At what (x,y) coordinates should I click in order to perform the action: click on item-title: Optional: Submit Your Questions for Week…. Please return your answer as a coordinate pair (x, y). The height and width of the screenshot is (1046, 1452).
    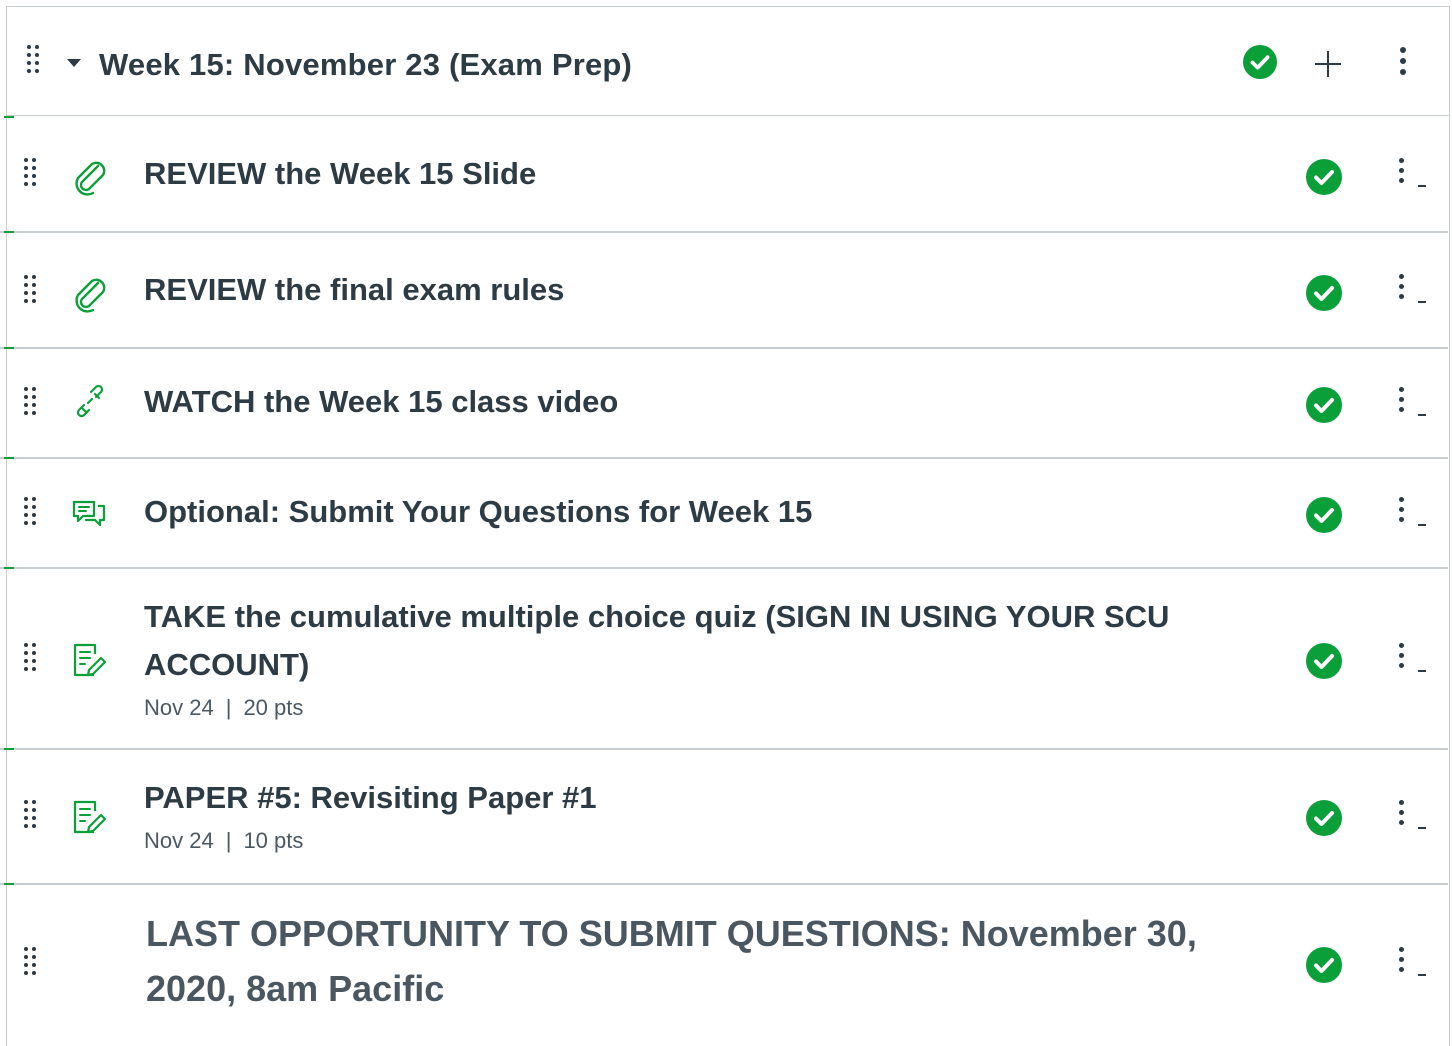
    Looking at the image, I should click on (478, 512).